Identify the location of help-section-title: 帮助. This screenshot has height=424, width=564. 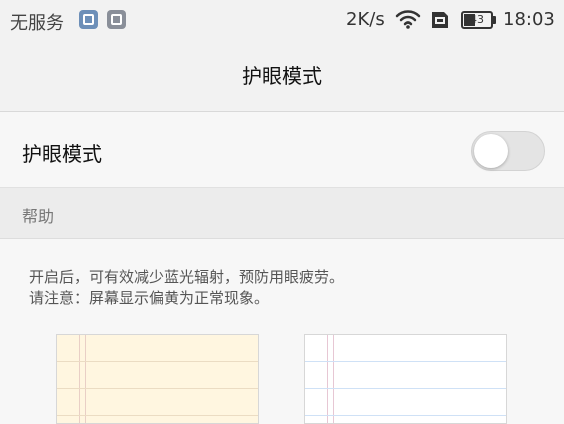
(38, 216).